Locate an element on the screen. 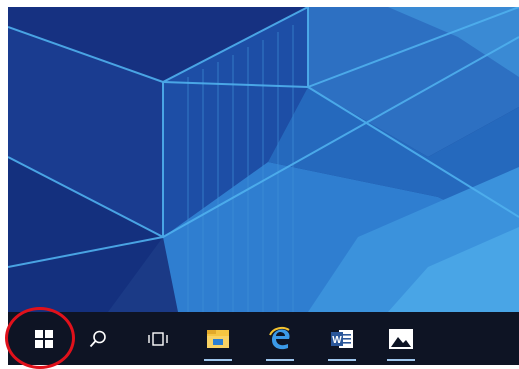 The image size is (519, 369). word-icon: W is located at coordinates (342, 338).